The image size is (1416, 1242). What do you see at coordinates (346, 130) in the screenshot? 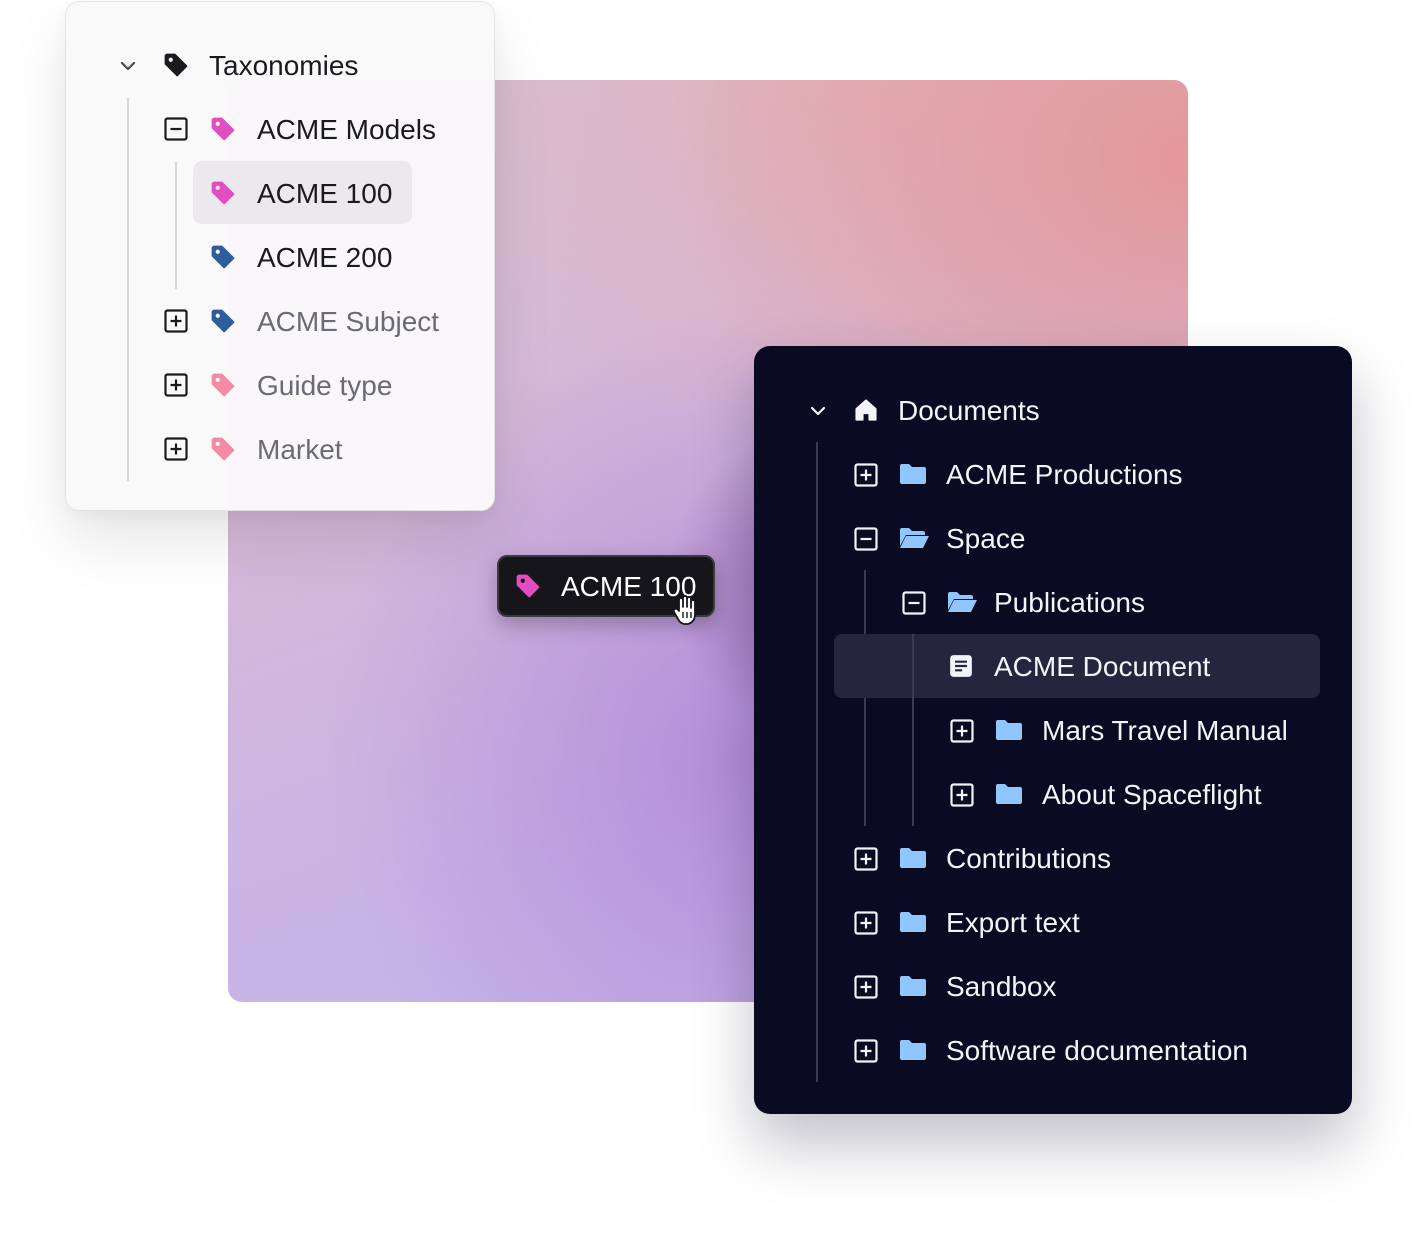
I see `tree-item-label: ACME Models` at bounding box center [346, 130].